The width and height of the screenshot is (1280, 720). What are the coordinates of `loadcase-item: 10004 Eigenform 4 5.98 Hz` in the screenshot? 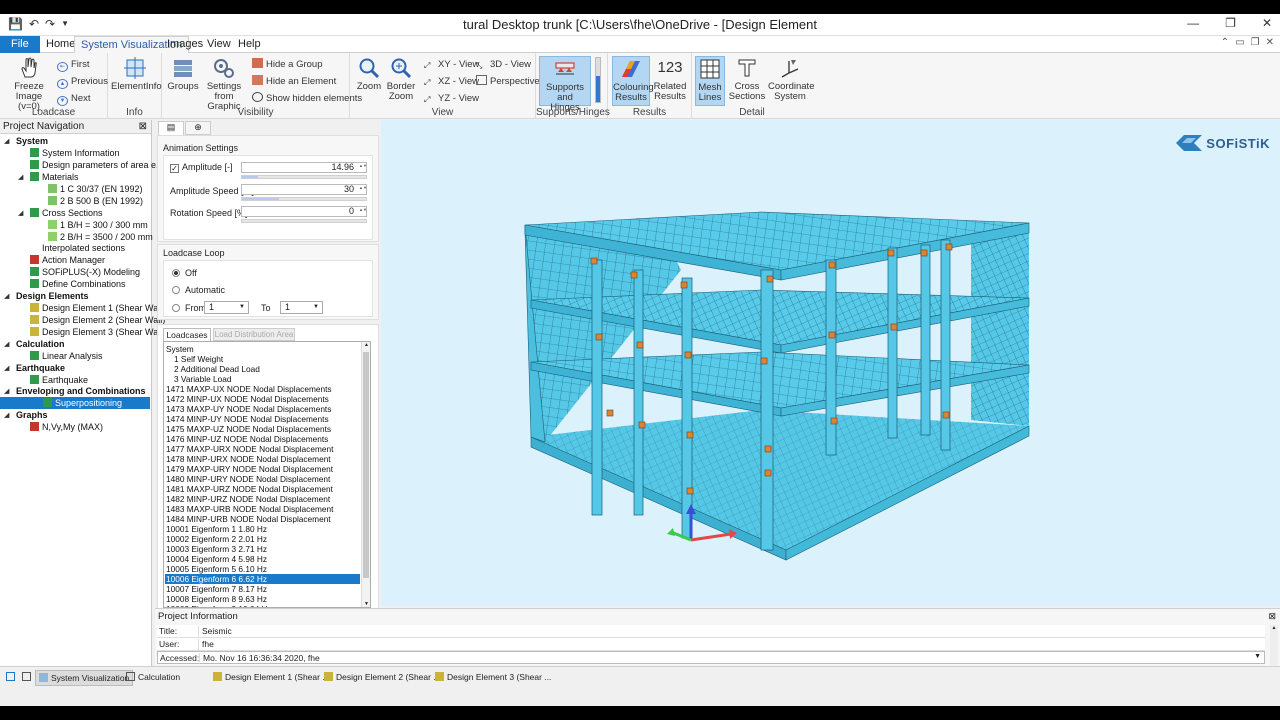 It's located at (263, 559).